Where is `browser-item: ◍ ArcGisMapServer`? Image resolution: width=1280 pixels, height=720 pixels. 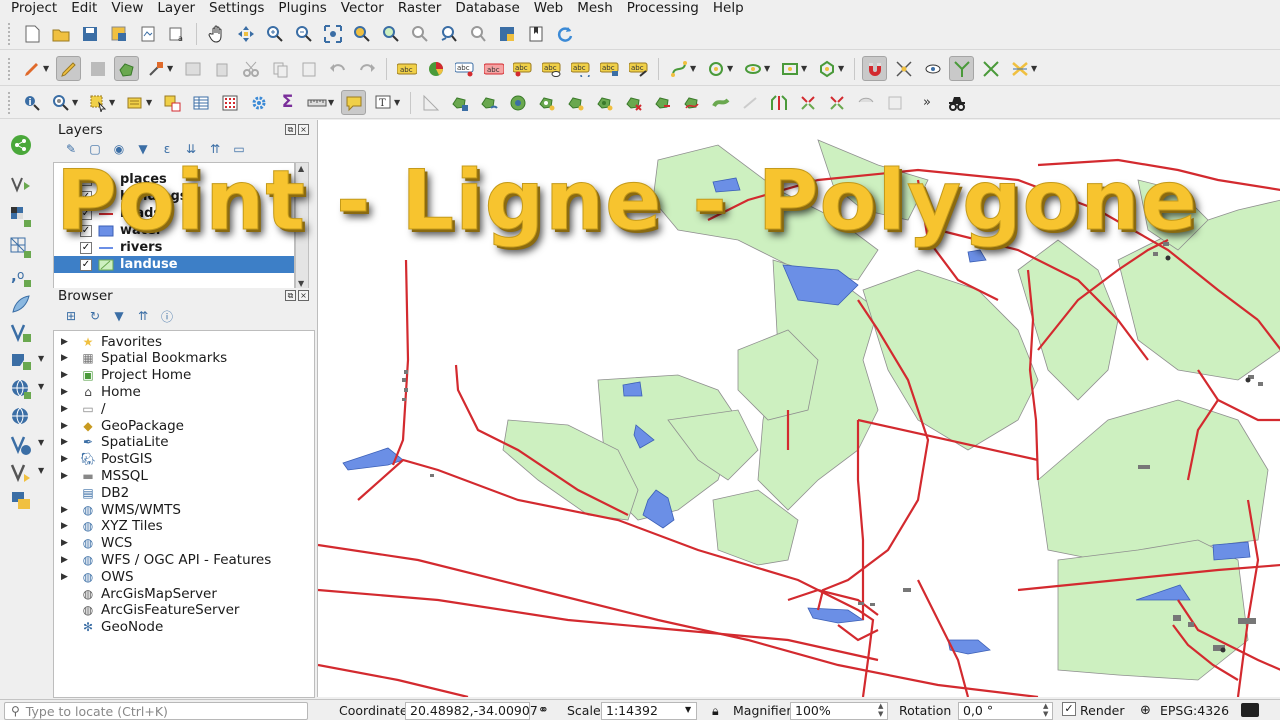
browser-item: ◍ ArcGisMapServer is located at coordinates (184, 593).